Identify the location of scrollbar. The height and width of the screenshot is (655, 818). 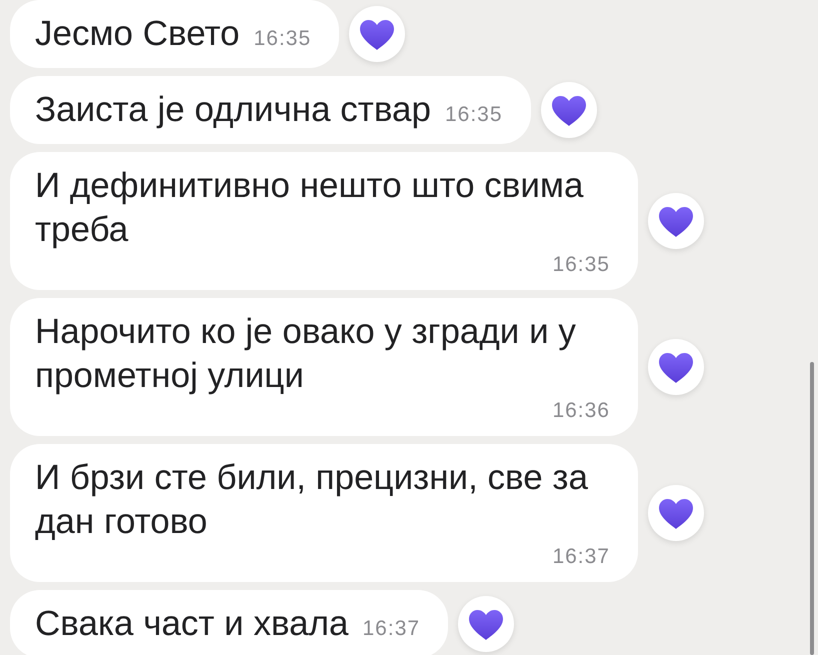
(812, 508).